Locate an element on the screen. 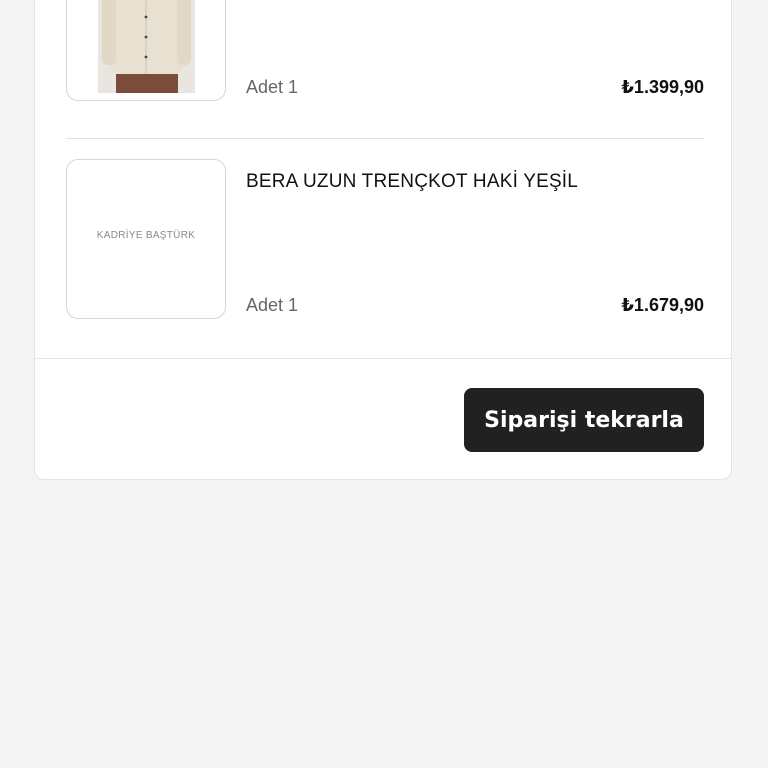 This screenshot has height=768, width=768. product-thumbnail is located at coordinates (146, 50).